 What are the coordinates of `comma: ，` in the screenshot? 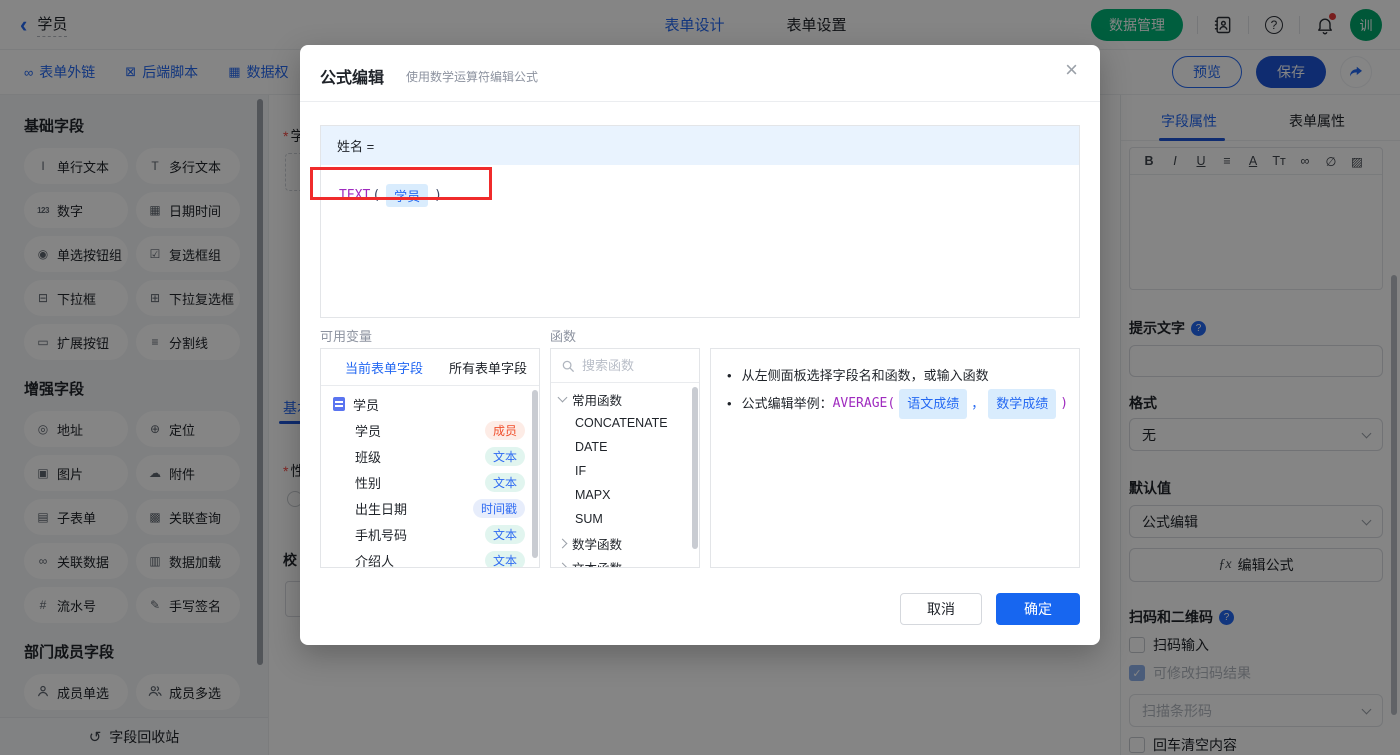 It's located at (978, 403).